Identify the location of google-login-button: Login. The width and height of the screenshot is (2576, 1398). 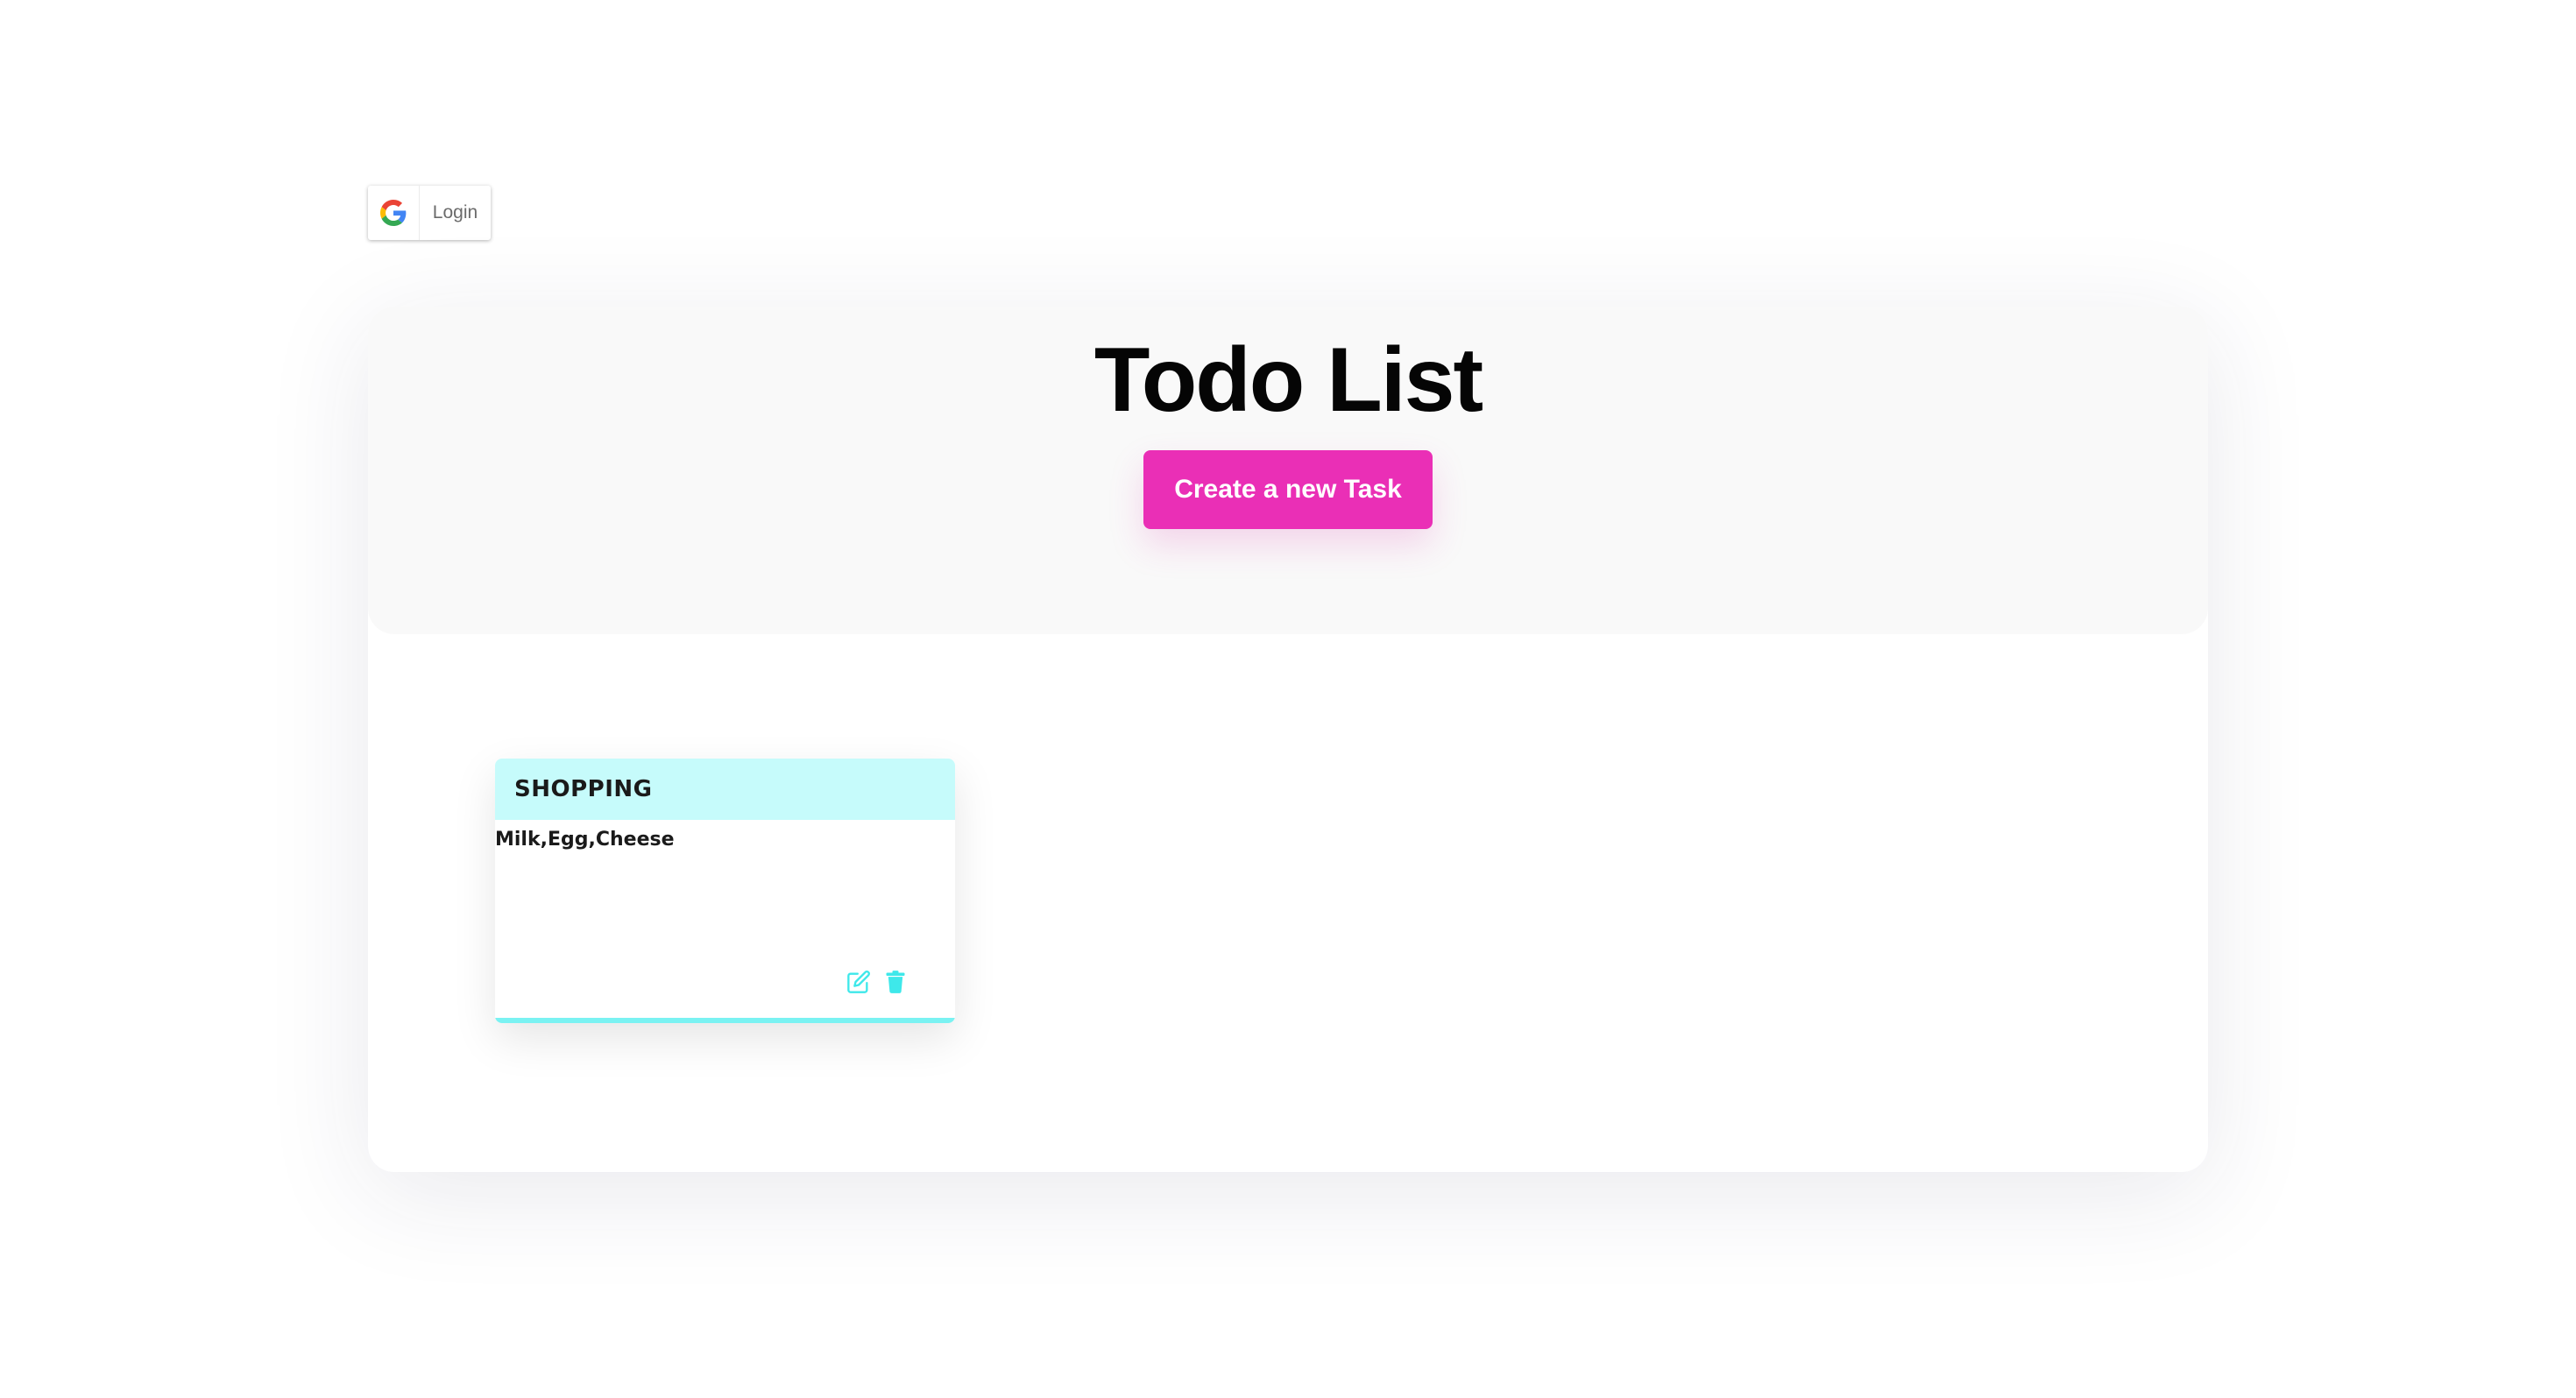
(429, 213).